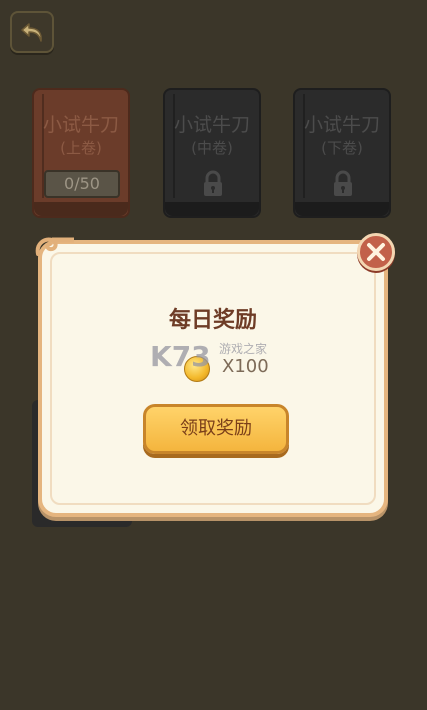 This screenshot has width=427, height=710. Describe the element at coordinates (216, 429) in the screenshot. I see `claim-reward-button: 领取奖励` at that location.